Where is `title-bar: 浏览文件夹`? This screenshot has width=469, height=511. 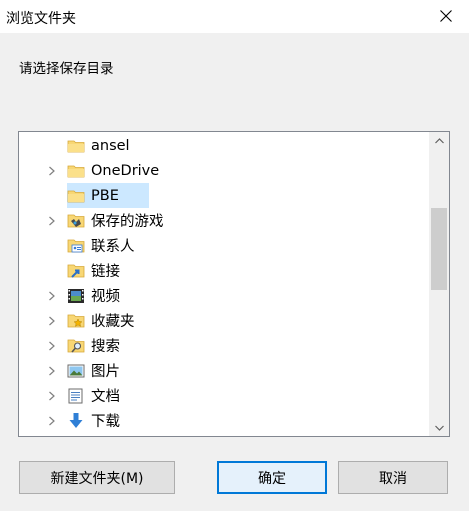 title-bar: 浏览文件夹 is located at coordinates (234, 16).